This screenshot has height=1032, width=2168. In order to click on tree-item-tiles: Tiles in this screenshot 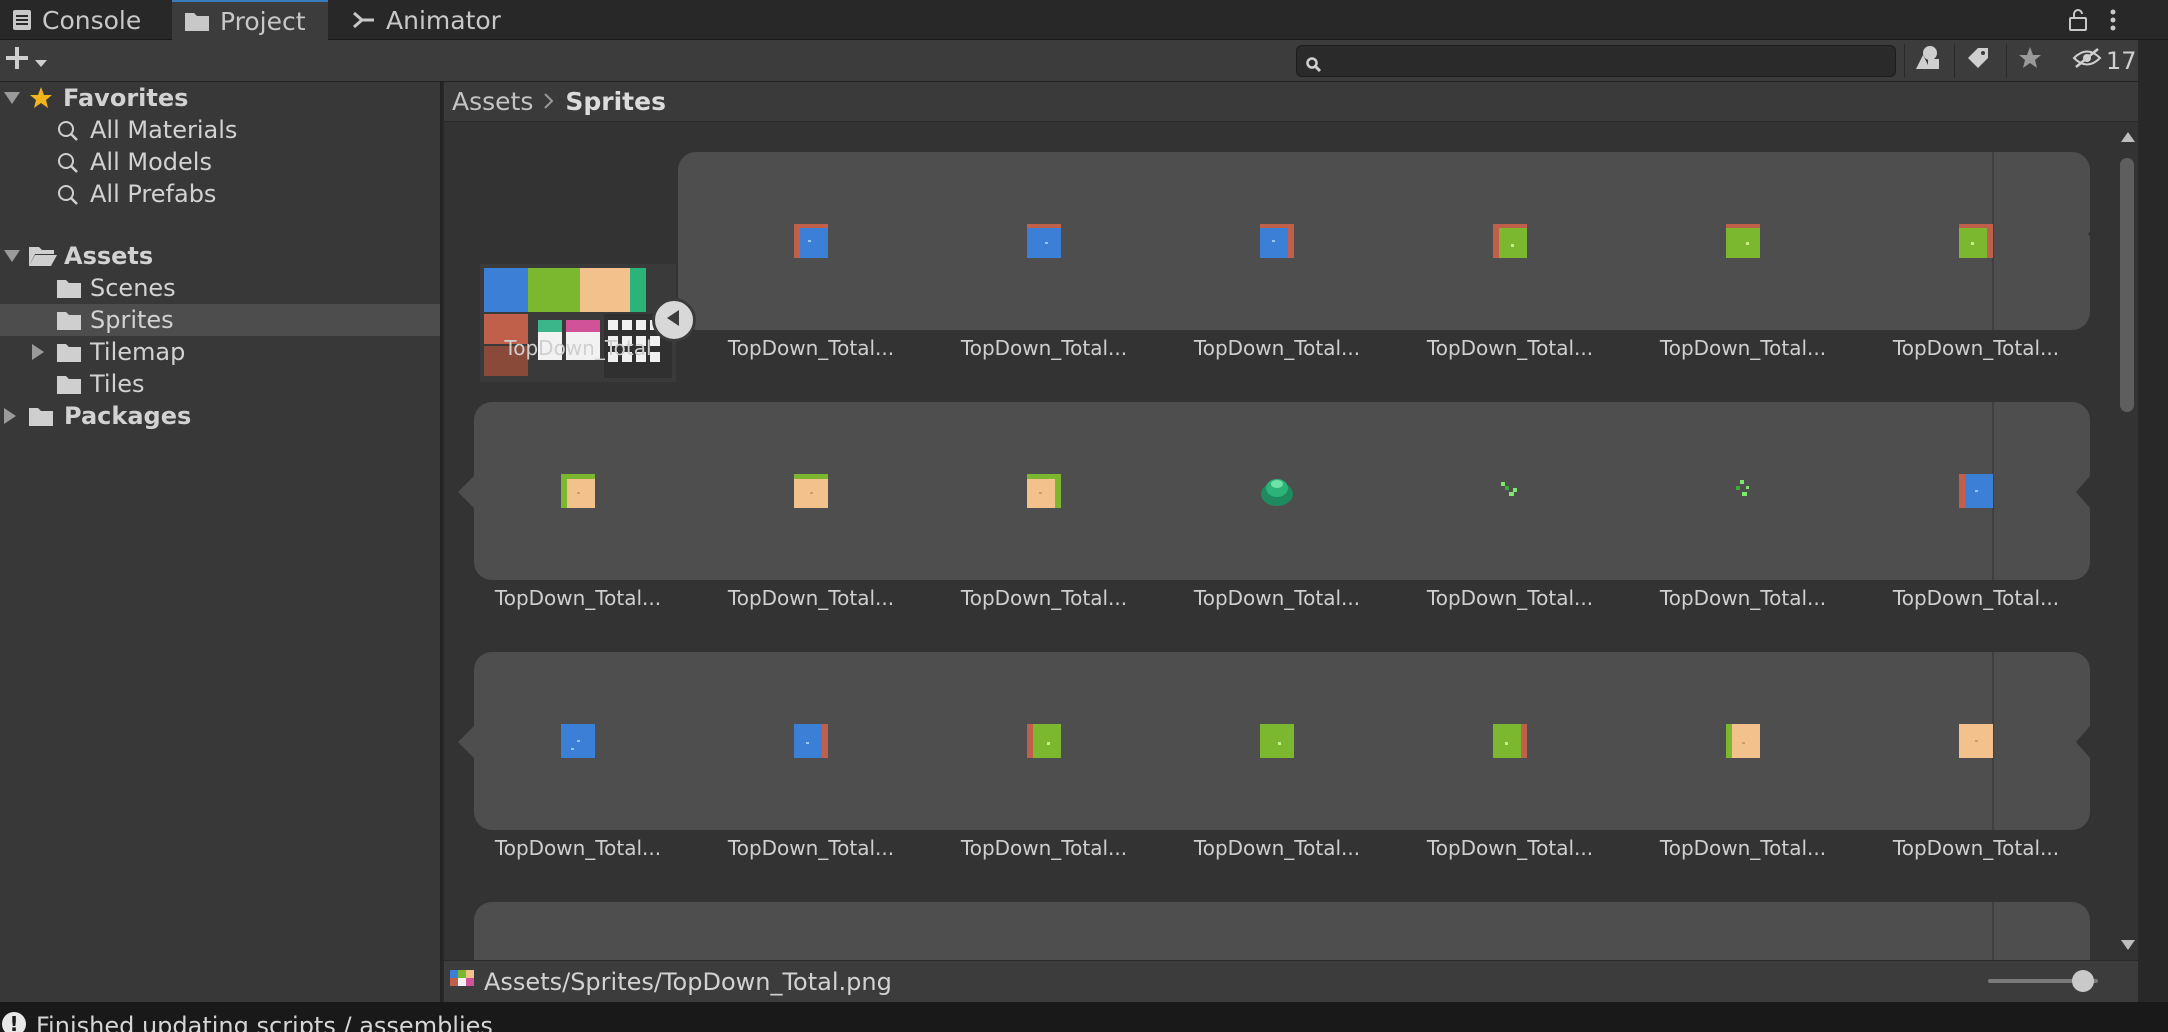, I will do `click(220, 384)`.